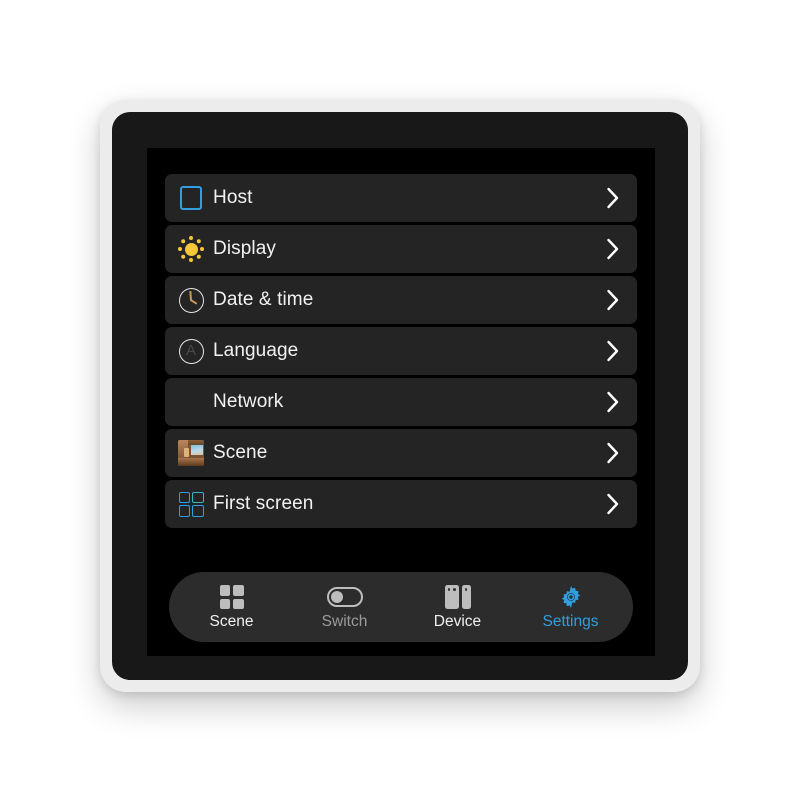 The width and height of the screenshot is (800, 800). I want to click on nav-item-label: Device, so click(457, 622).